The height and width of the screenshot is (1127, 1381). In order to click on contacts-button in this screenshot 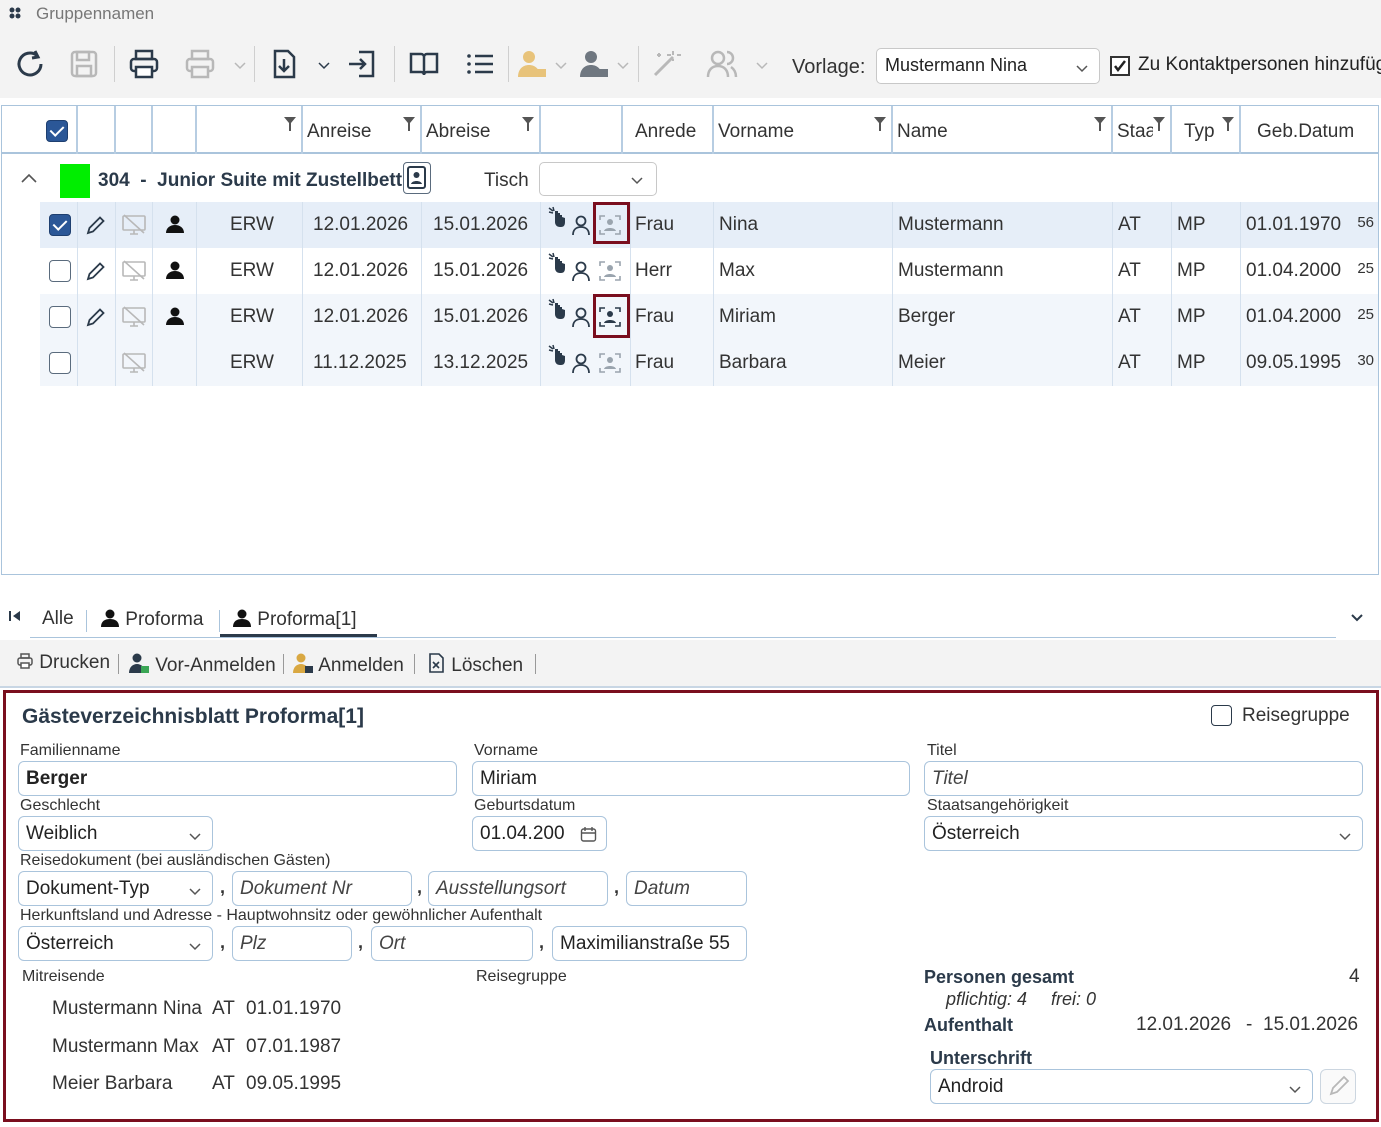, I will do `click(722, 64)`.